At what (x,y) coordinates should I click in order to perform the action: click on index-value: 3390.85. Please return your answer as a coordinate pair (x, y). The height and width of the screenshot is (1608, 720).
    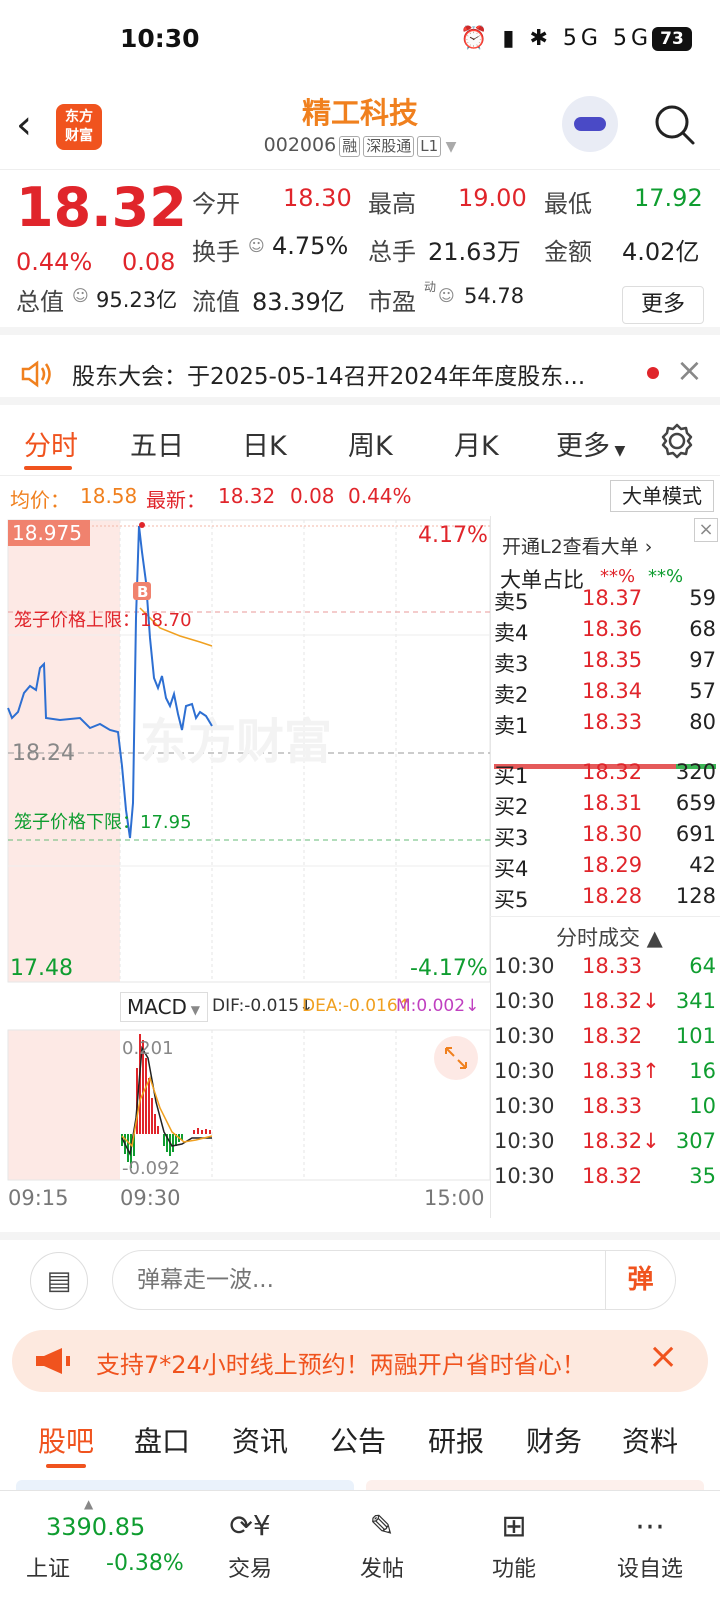
    Looking at the image, I should click on (95, 1527).